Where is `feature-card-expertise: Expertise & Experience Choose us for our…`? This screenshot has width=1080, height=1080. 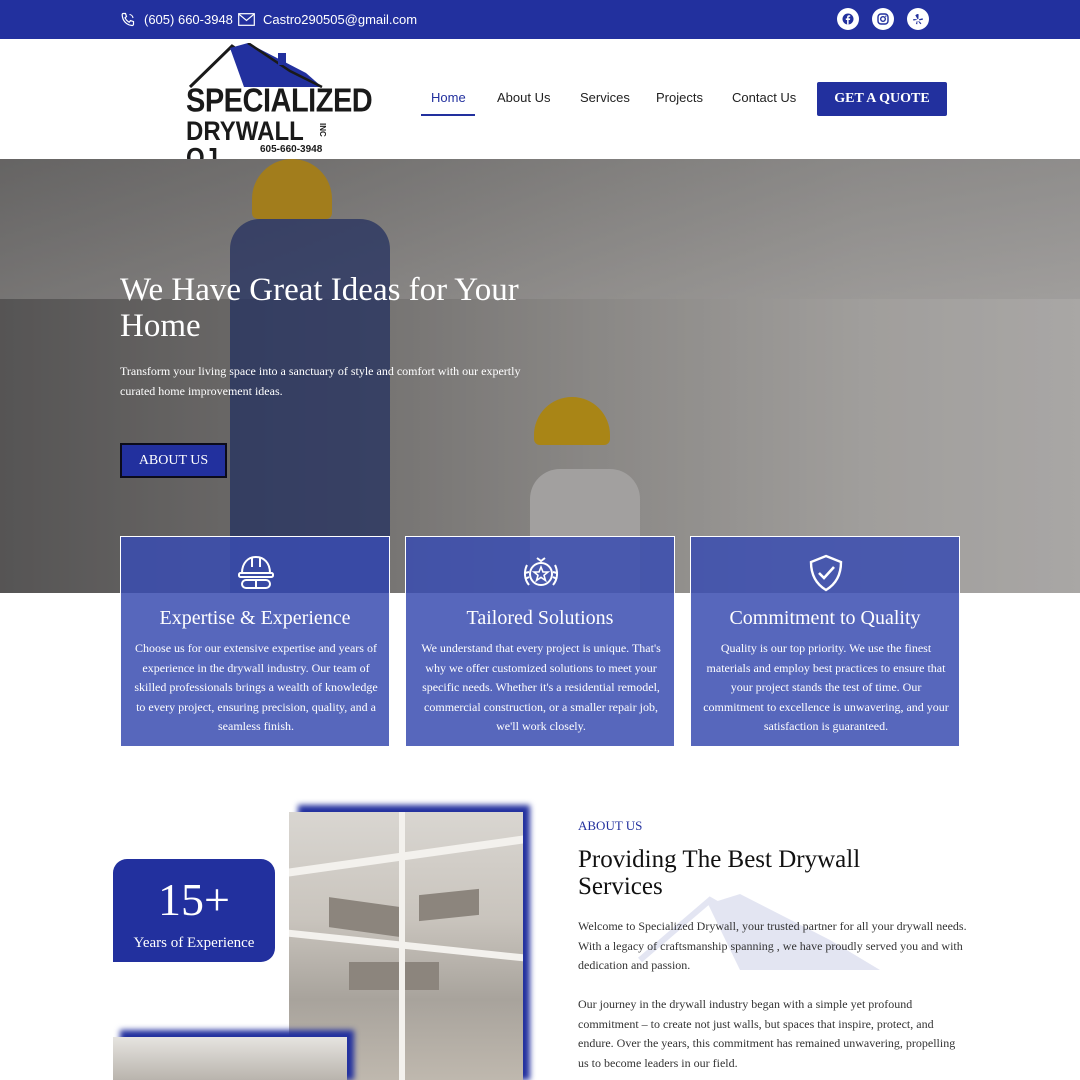 feature-card-expertise: Expertise & Experience Choose us for our… is located at coordinates (255, 641).